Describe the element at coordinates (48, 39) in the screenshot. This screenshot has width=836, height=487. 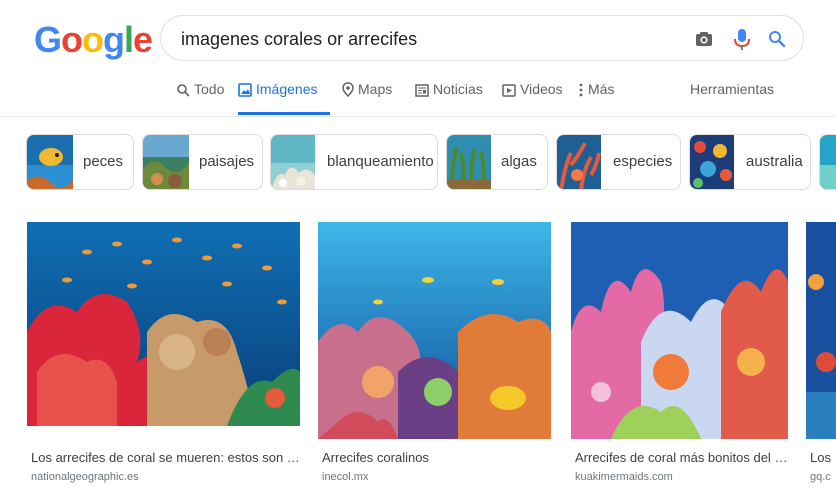
I see `logo-letter: G` at that location.